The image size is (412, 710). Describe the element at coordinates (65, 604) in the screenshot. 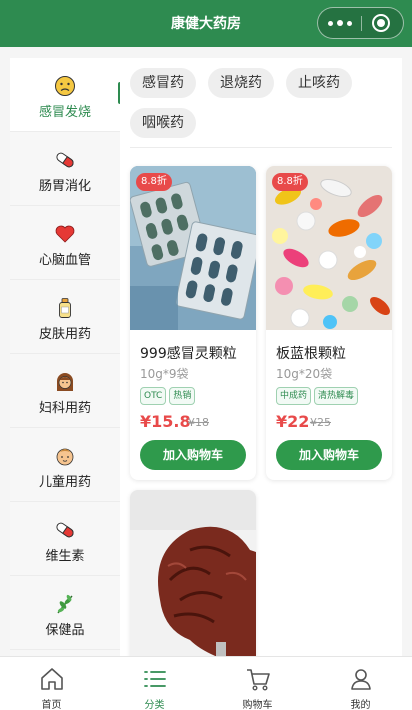

I see `herb-leaf-icon` at that location.